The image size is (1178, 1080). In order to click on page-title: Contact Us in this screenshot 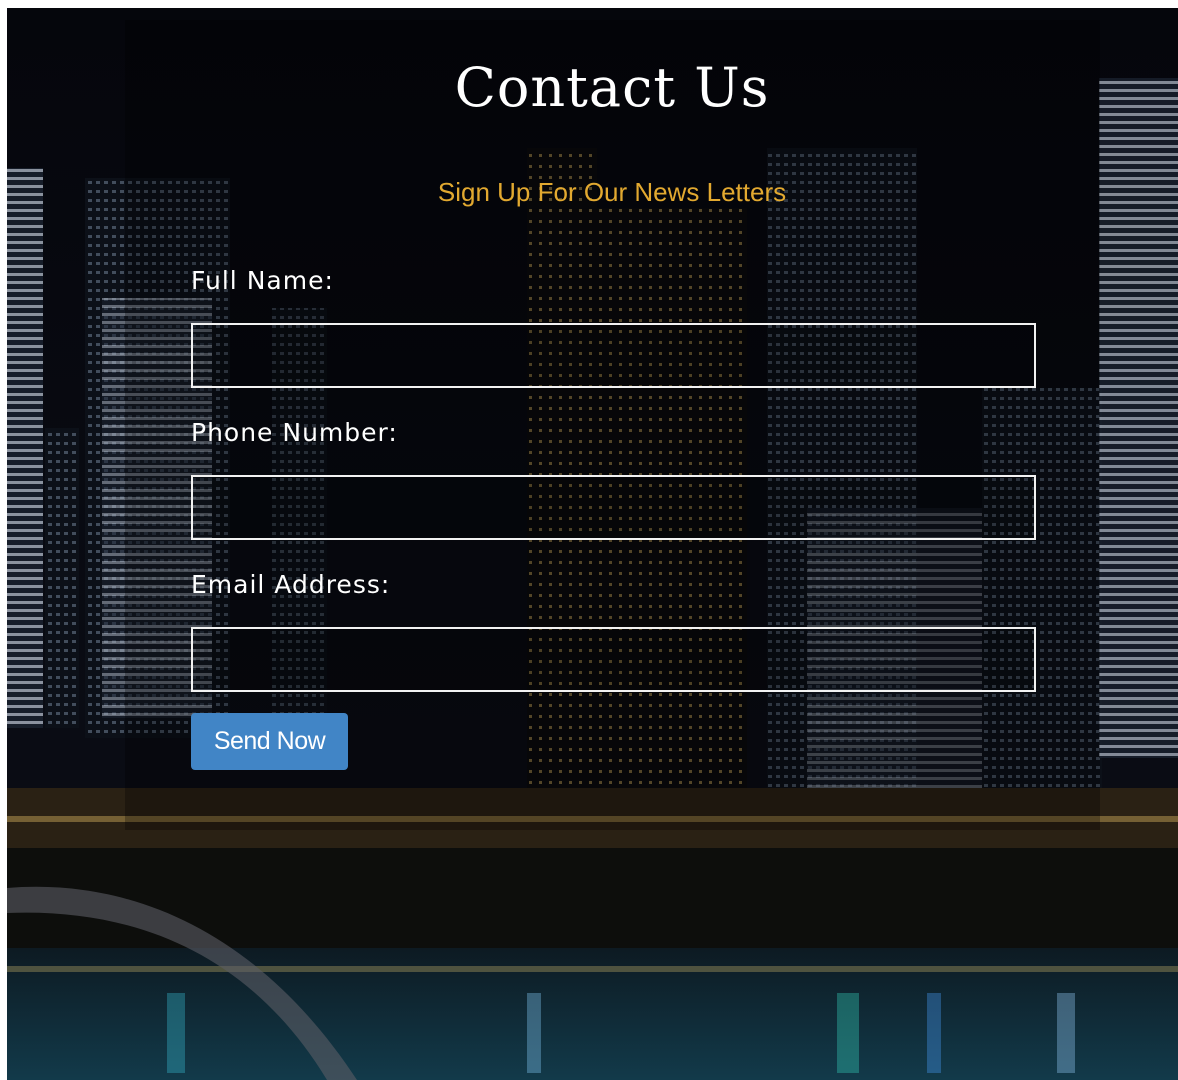, I will do `click(612, 87)`.